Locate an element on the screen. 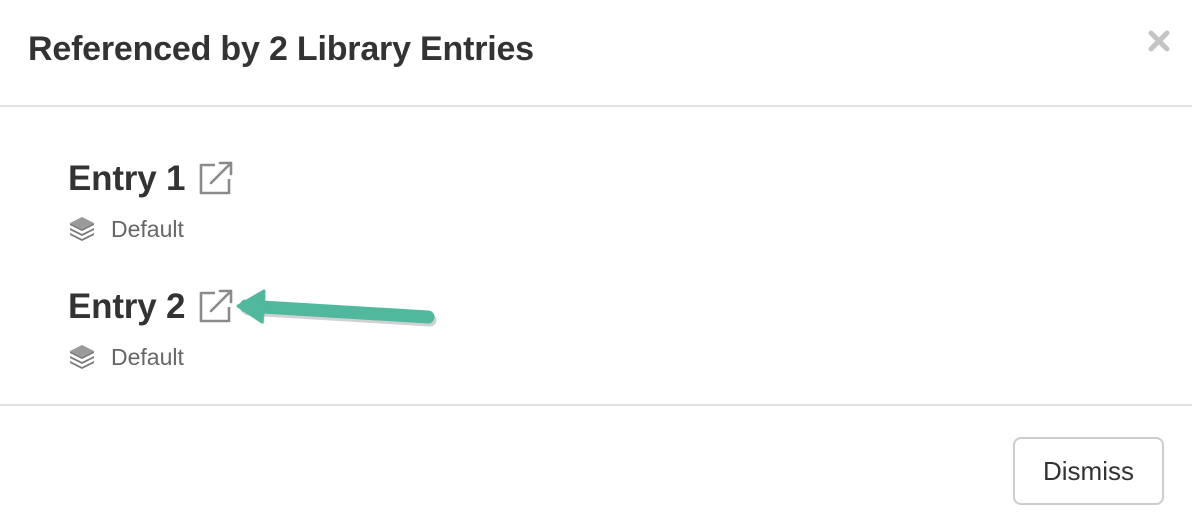 This screenshot has width=1192, height=530. modal-title: Referenced by 2 Library Entries is located at coordinates (281, 49).